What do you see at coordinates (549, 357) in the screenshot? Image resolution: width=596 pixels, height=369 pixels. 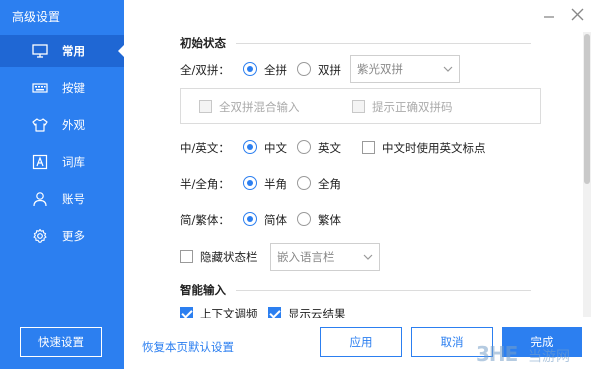 I see `watermark-text: 当游网` at bounding box center [549, 357].